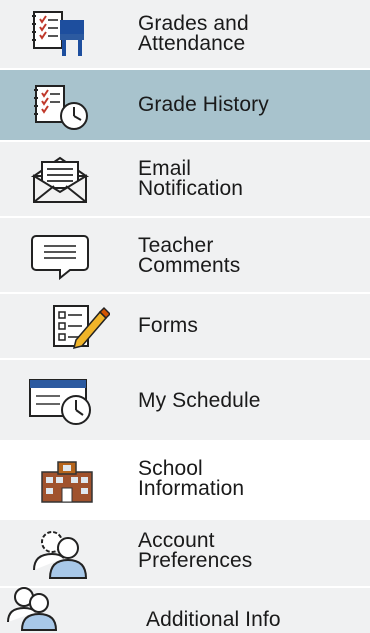  I want to click on nav-item-label: Grade History, so click(203, 104).